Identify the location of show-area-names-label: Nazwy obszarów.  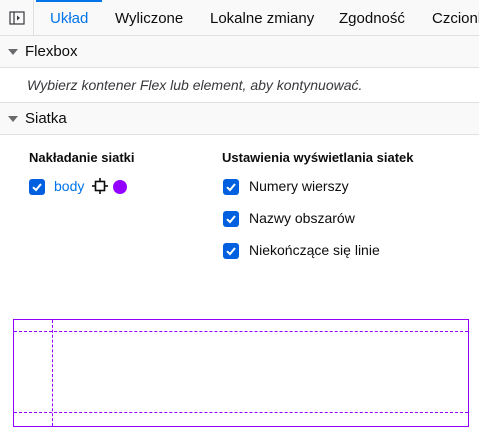
(302, 218).